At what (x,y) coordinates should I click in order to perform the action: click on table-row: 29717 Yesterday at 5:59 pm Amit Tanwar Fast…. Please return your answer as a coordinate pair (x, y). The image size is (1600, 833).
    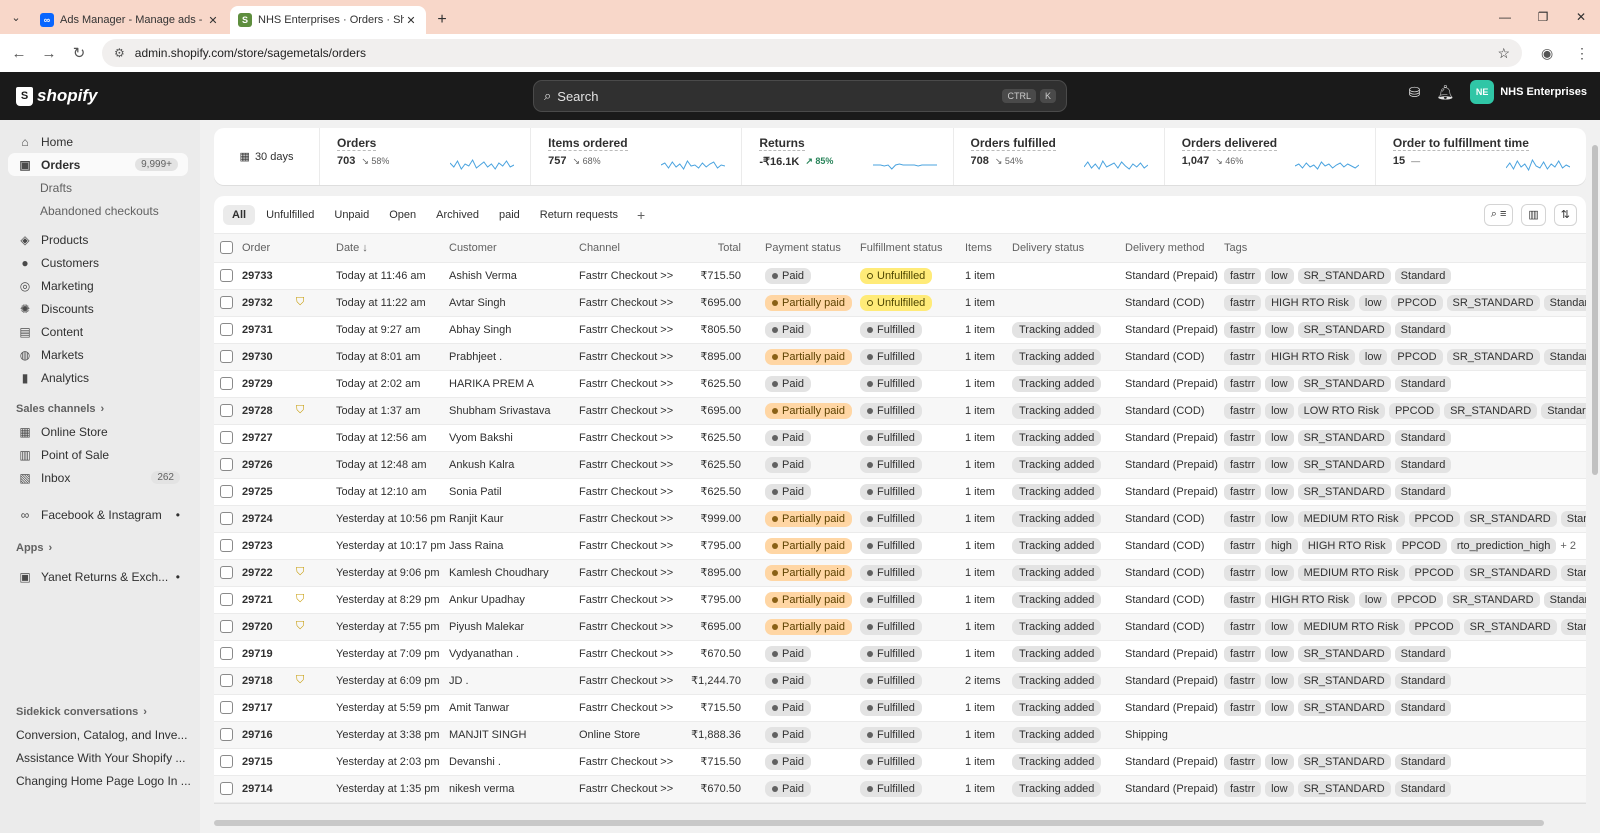
    Looking at the image, I should click on (900, 708).